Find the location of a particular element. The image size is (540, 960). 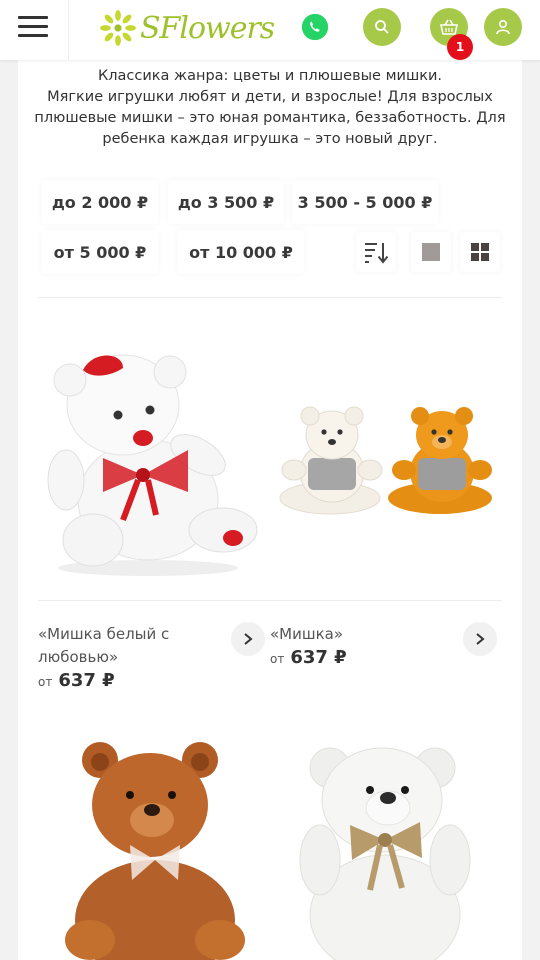

logo-text: SFlowers is located at coordinates (207, 28).